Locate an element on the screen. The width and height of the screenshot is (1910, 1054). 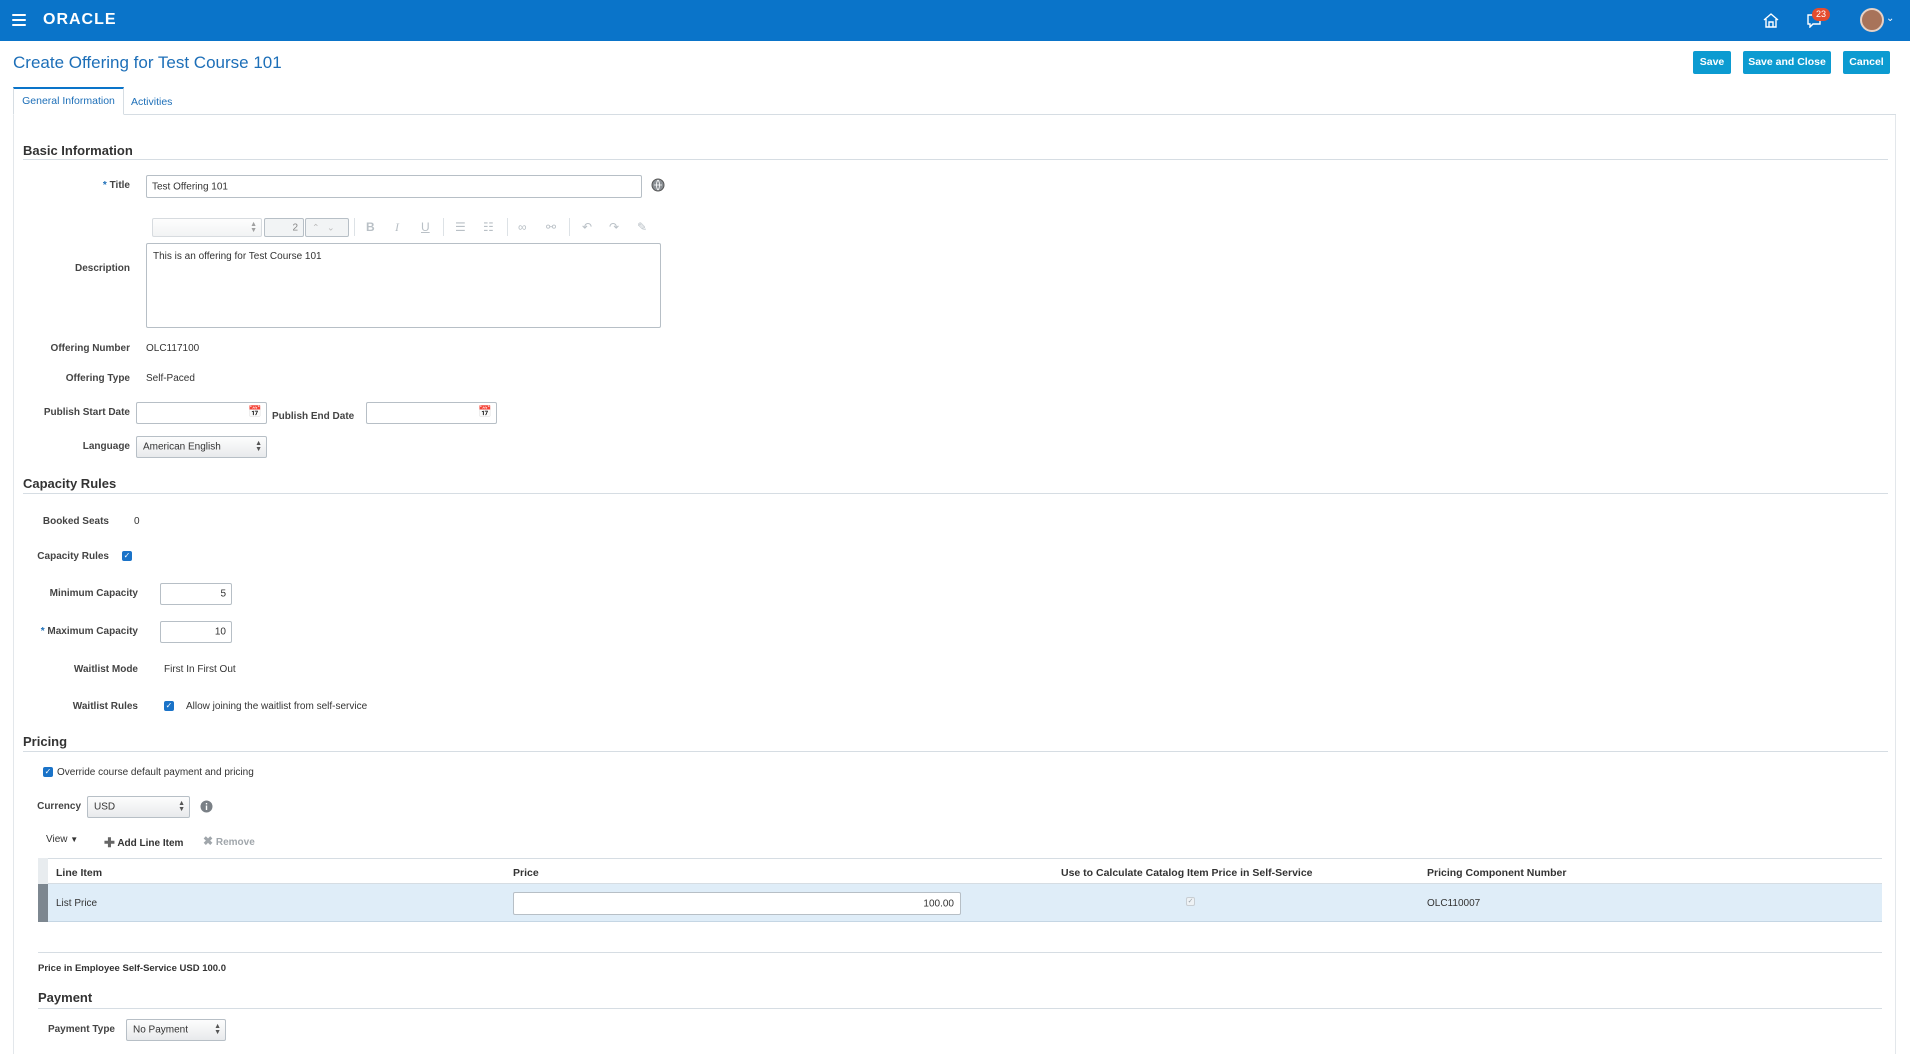
required-indicator: * is located at coordinates (42, 631).